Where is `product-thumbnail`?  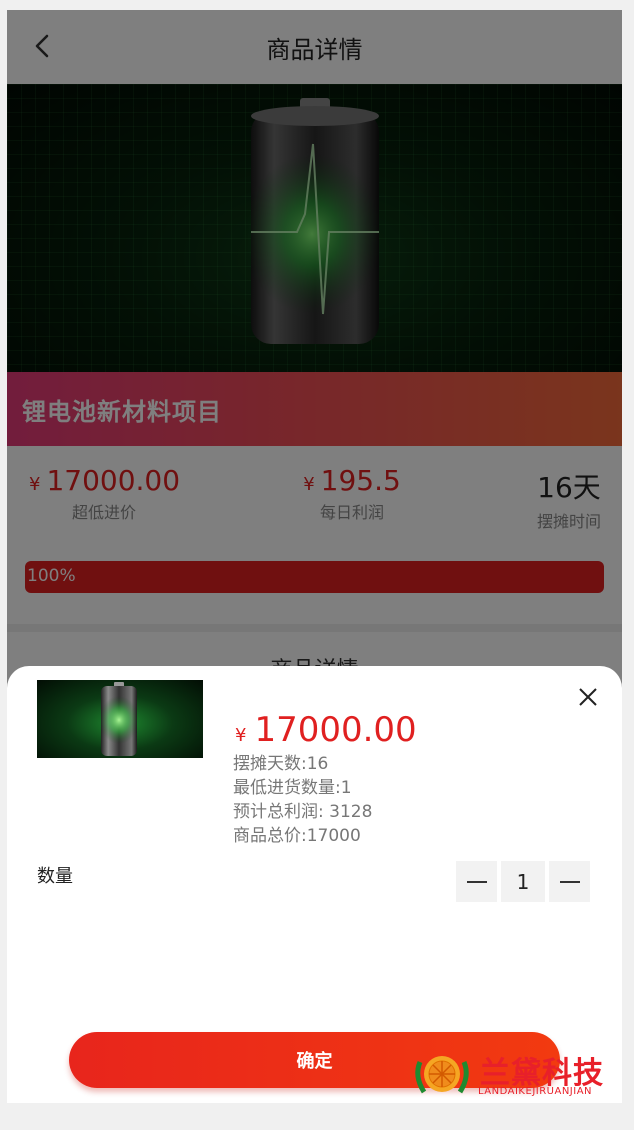 product-thumbnail is located at coordinates (120, 719).